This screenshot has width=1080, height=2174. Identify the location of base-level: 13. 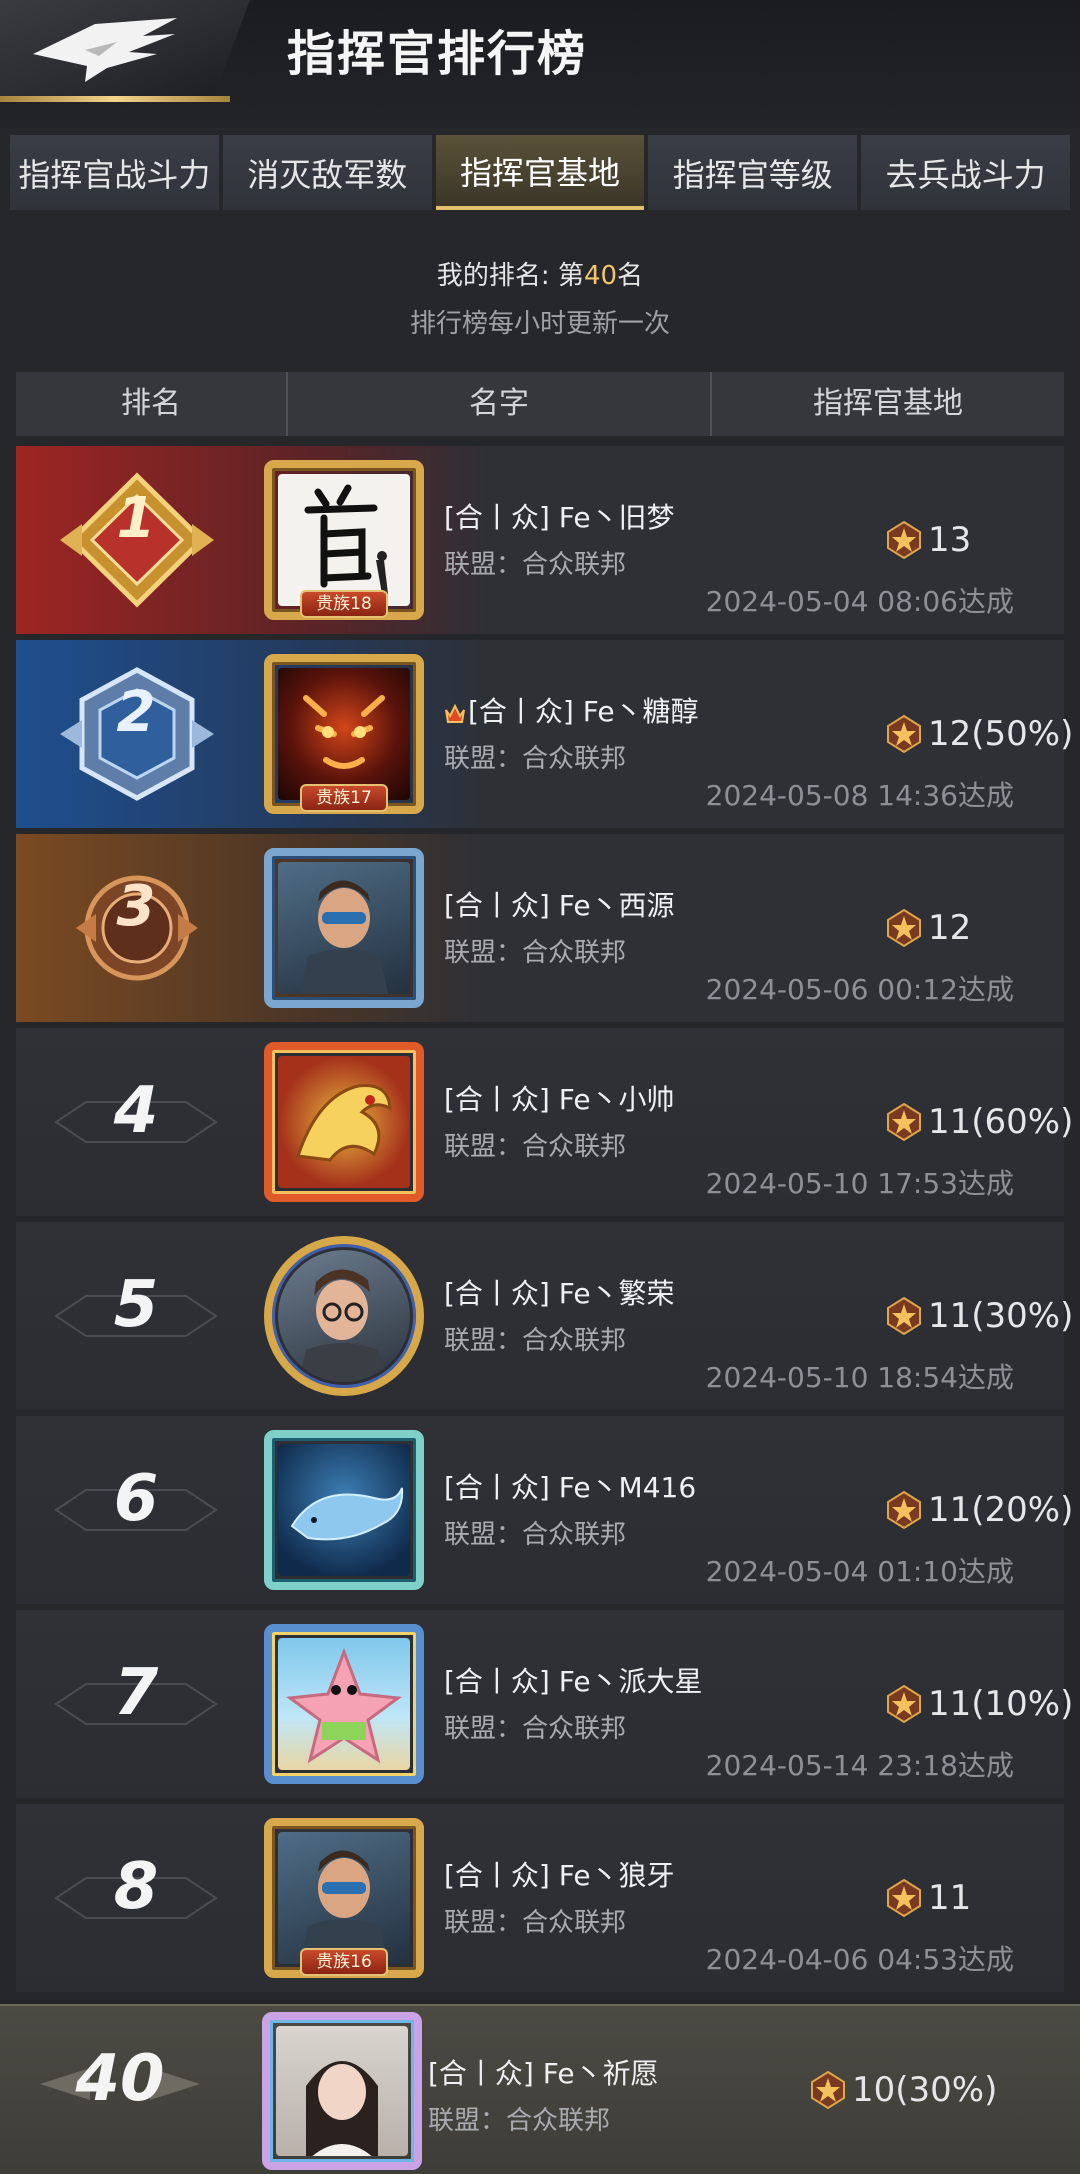
(928, 540).